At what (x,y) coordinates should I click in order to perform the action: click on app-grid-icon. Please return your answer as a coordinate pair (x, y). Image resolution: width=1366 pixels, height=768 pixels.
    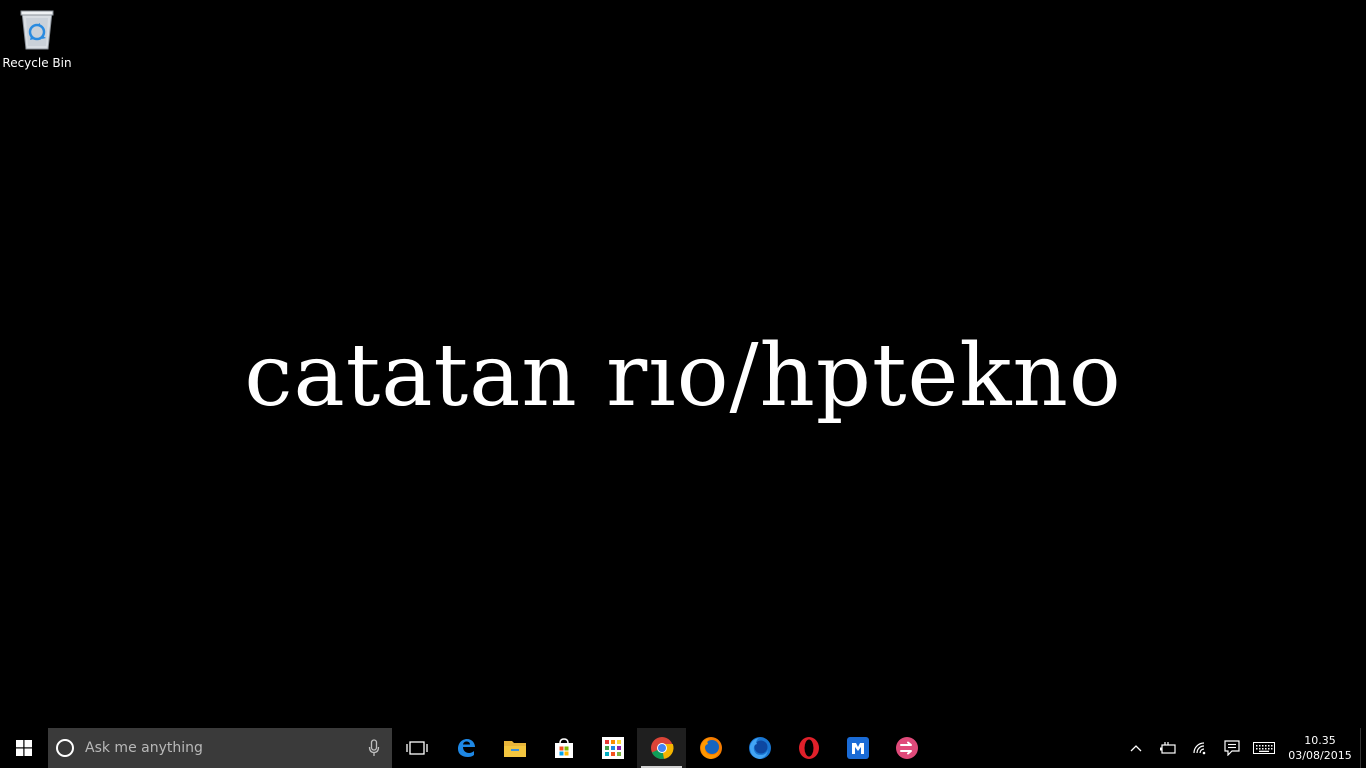
    Looking at the image, I should click on (612, 748).